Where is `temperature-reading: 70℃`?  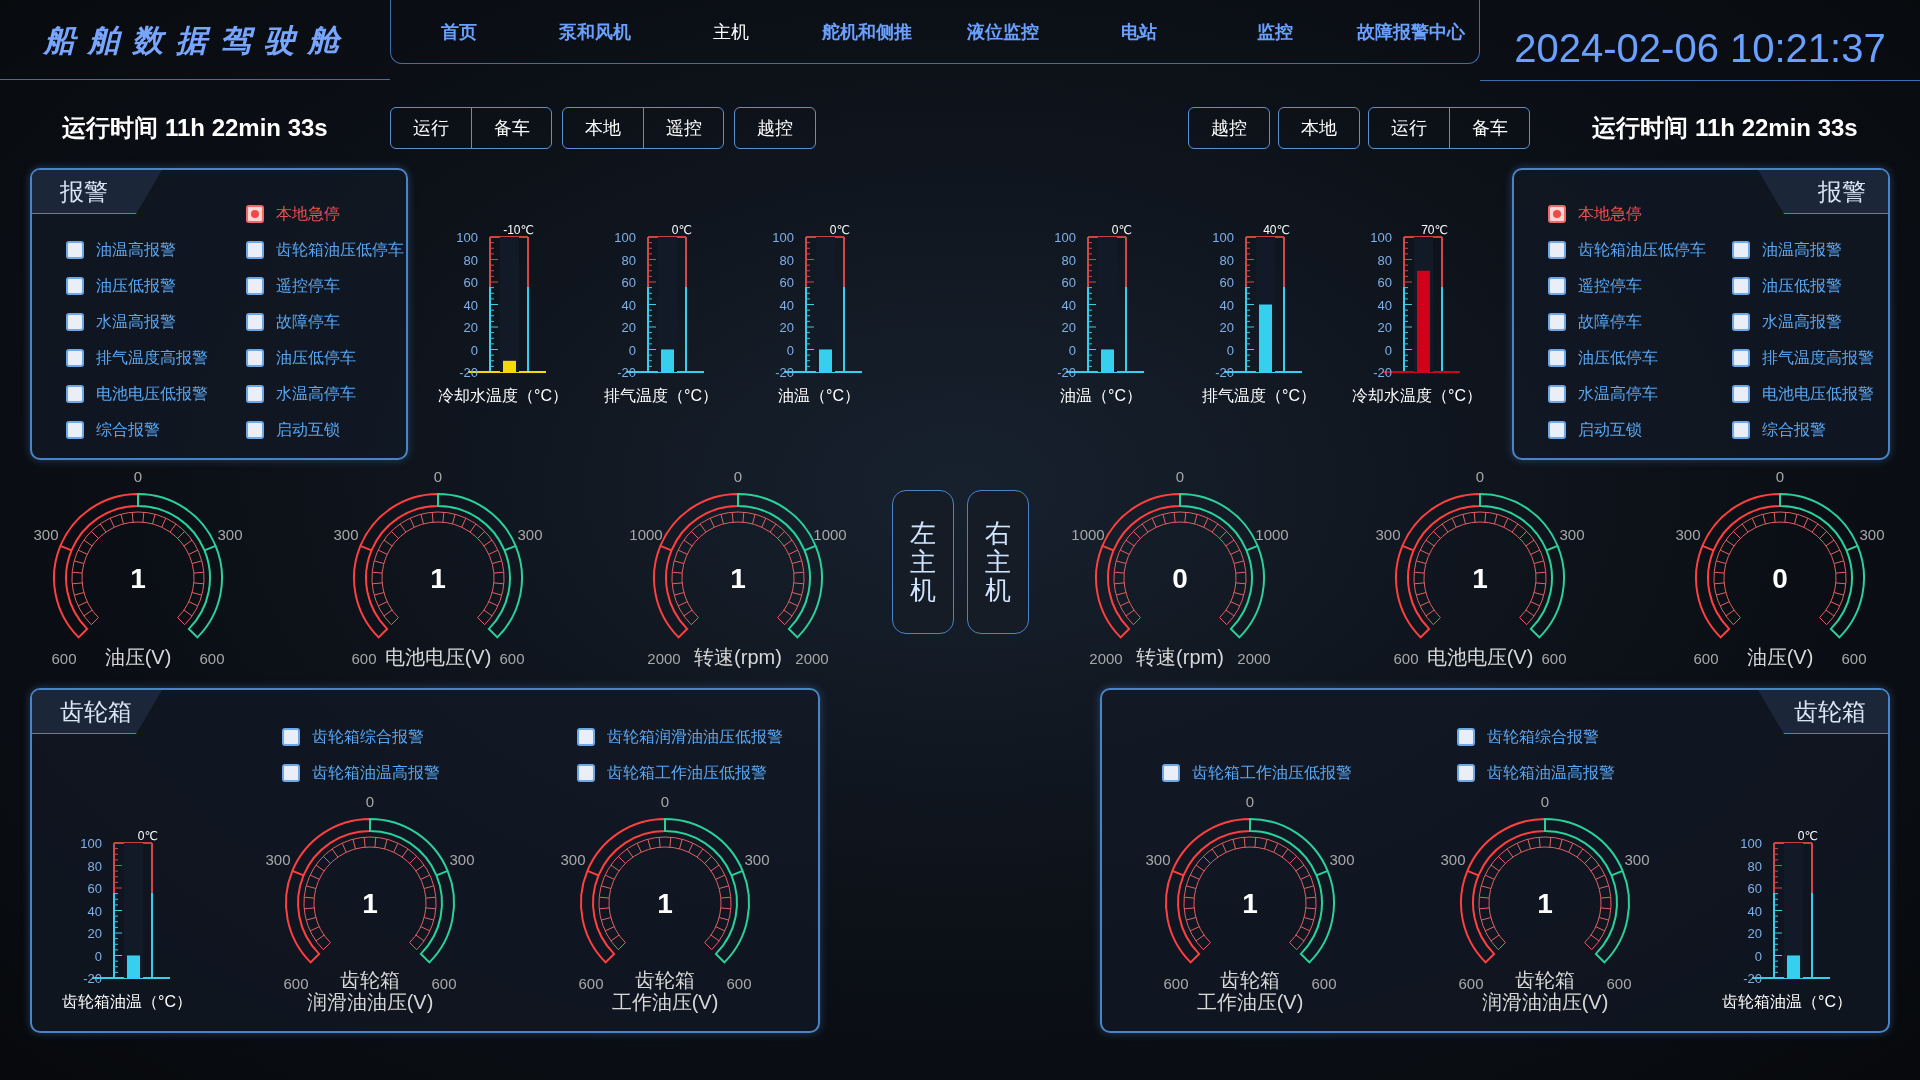
temperature-reading: 70℃ is located at coordinates (1434, 230).